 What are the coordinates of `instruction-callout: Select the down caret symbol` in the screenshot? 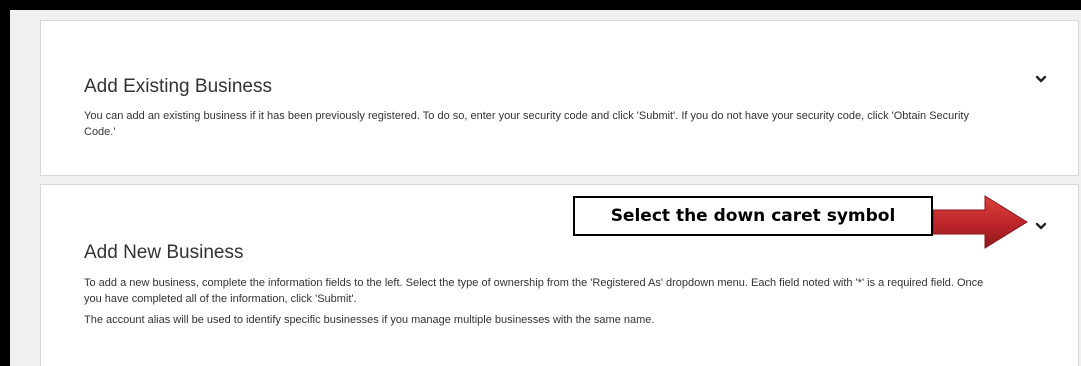 It's located at (753, 216).